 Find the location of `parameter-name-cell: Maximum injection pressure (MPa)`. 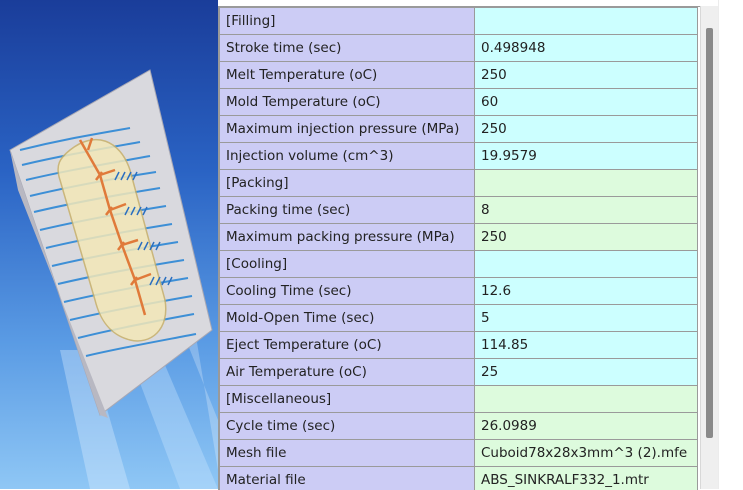

parameter-name-cell: Maximum injection pressure (MPa) is located at coordinates (347, 129).